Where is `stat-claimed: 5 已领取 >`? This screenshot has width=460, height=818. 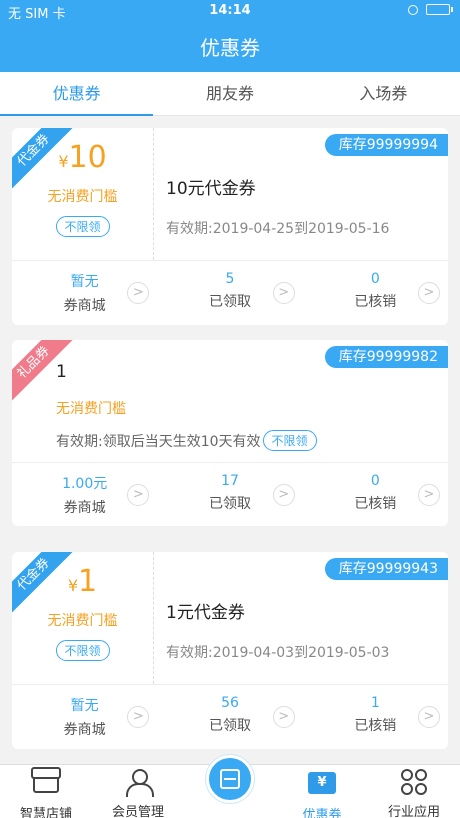
stat-claimed: 5 已领取 > is located at coordinates (229, 292).